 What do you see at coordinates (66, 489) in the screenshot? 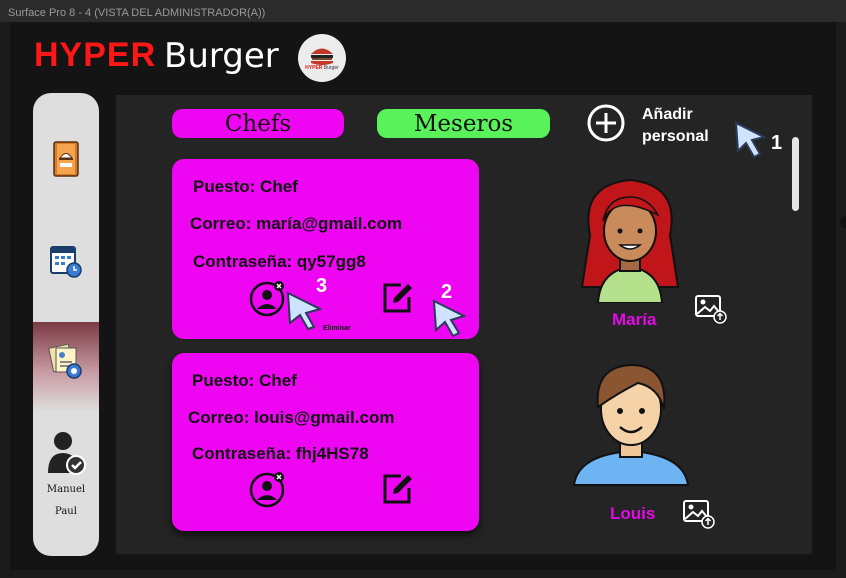
I see `user-first-name: Manuel` at bounding box center [66, 489].